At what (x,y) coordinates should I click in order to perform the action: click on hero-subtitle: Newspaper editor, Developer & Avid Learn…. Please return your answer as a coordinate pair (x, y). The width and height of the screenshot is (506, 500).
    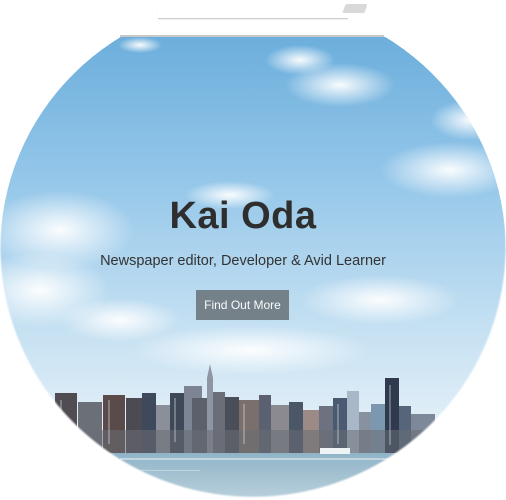
    Looking at the image, I should click on (243, 261).